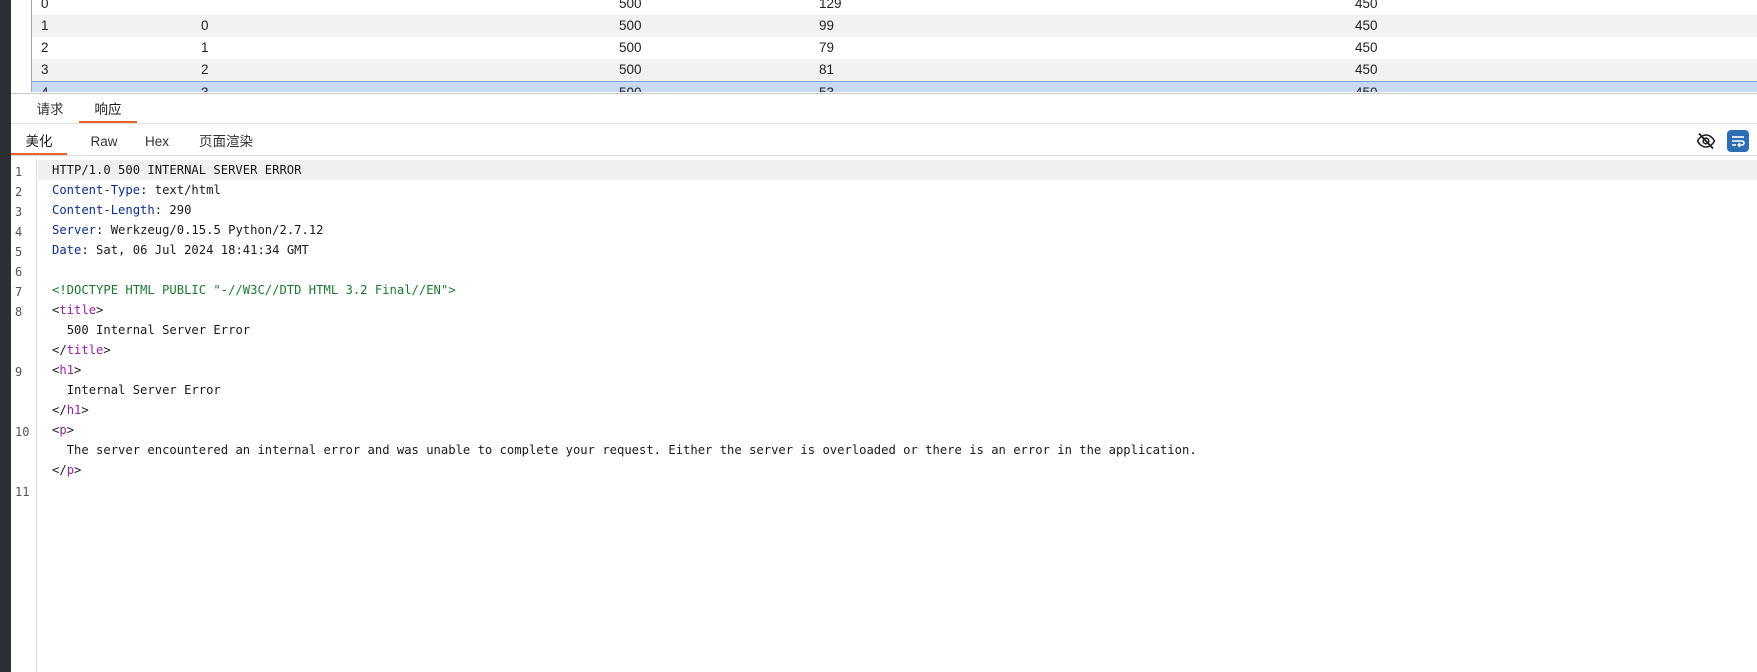 The height and width of the screenshot is (672, 1757). I want to click on code-line: </title>, so click(81, 350).